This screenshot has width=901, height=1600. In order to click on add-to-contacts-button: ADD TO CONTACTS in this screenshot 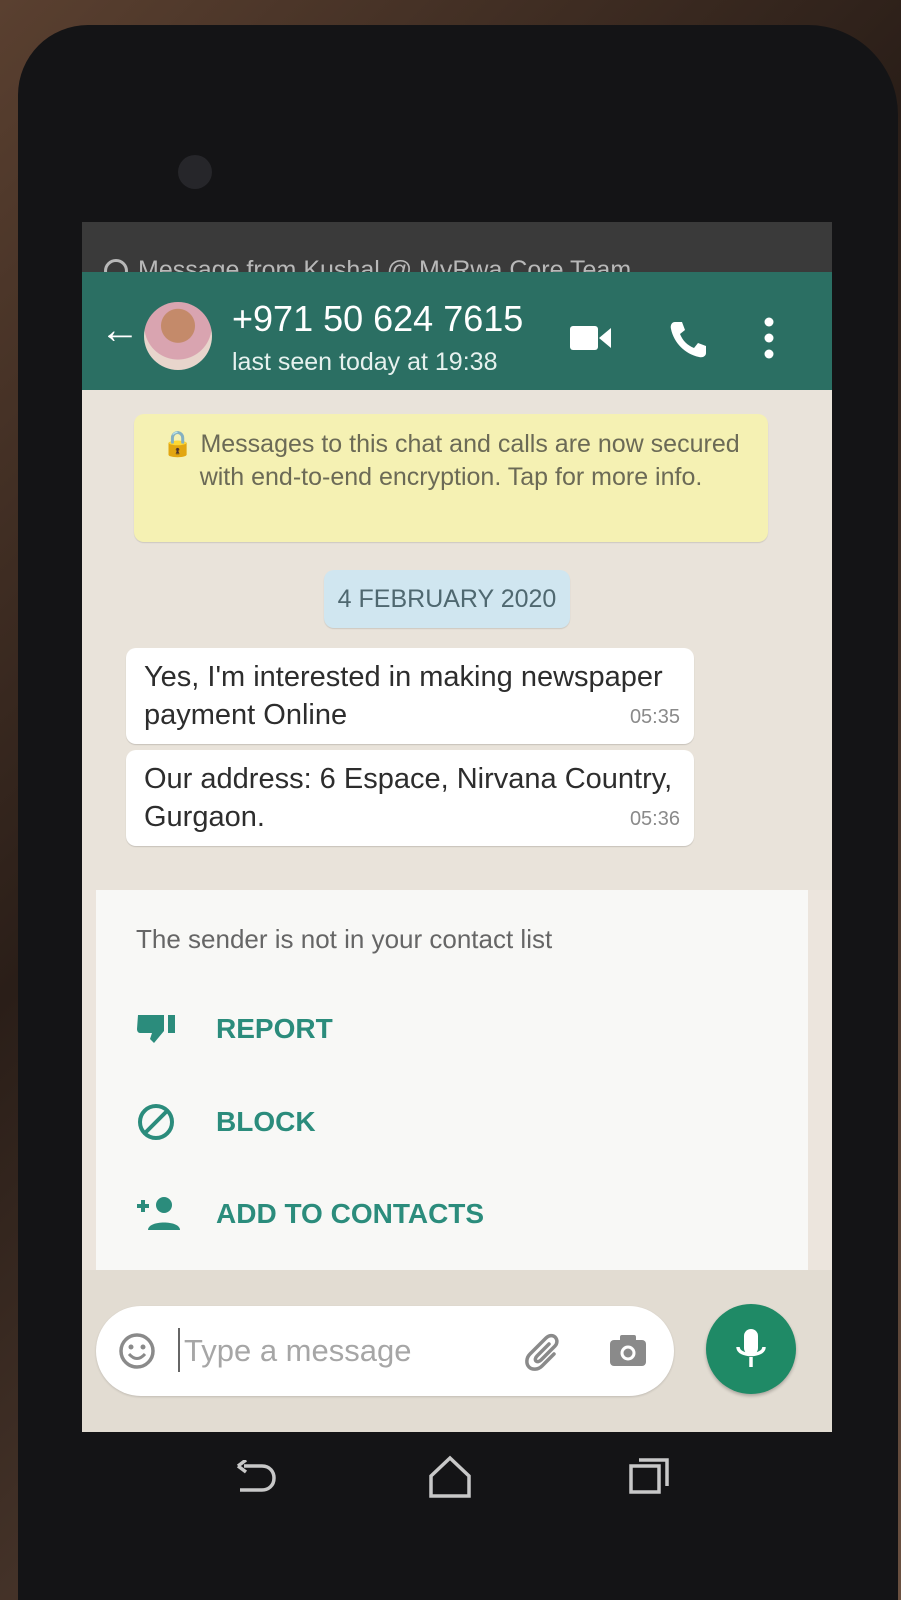, I will do `click(436, 1215)`.